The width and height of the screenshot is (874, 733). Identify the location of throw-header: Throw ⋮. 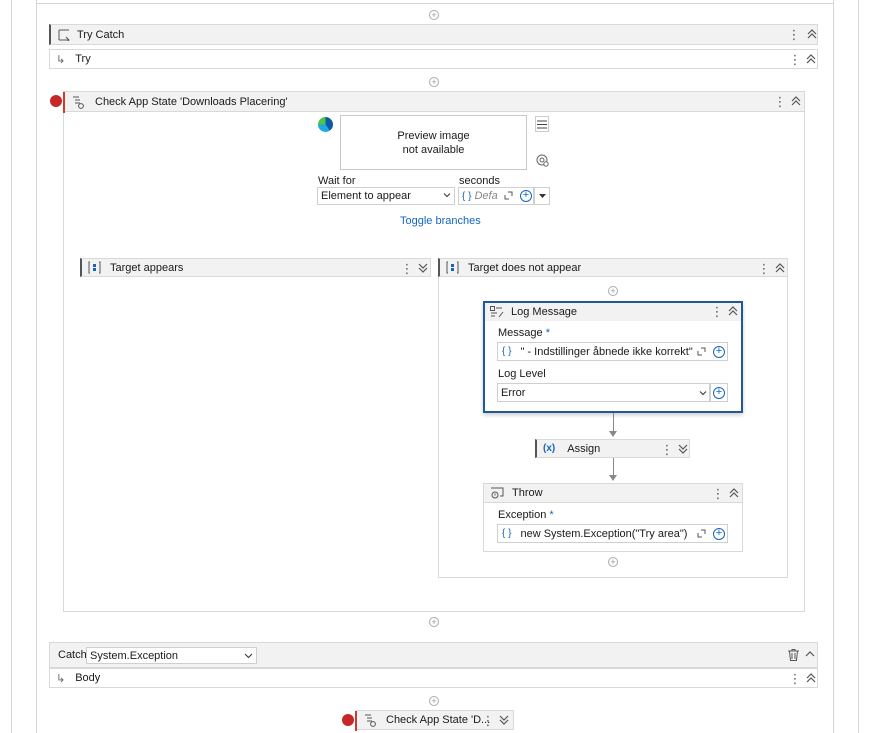
(613, 493).